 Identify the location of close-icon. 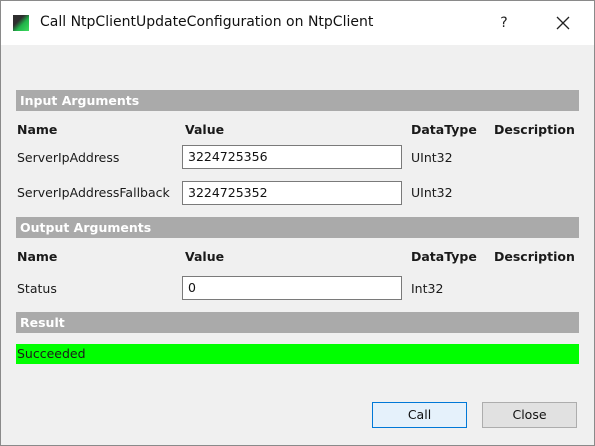
(563, 23).